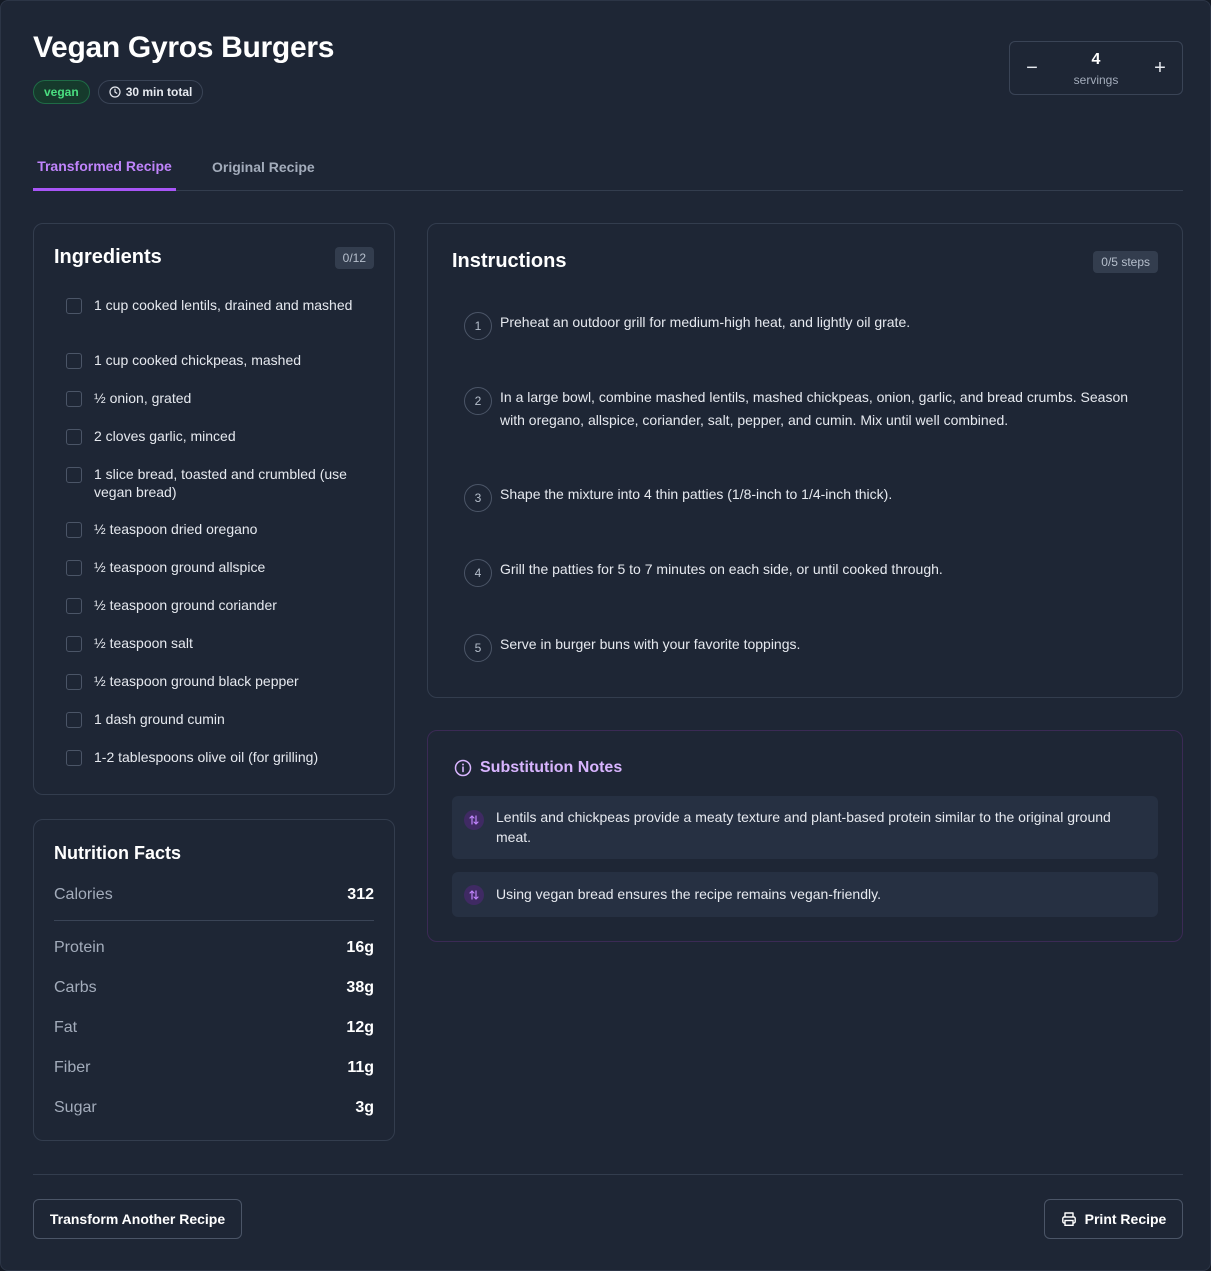  Describe the element at coordinates (360, 1067) in the screenshot. I see `nutrition-value: 11g` at that location.